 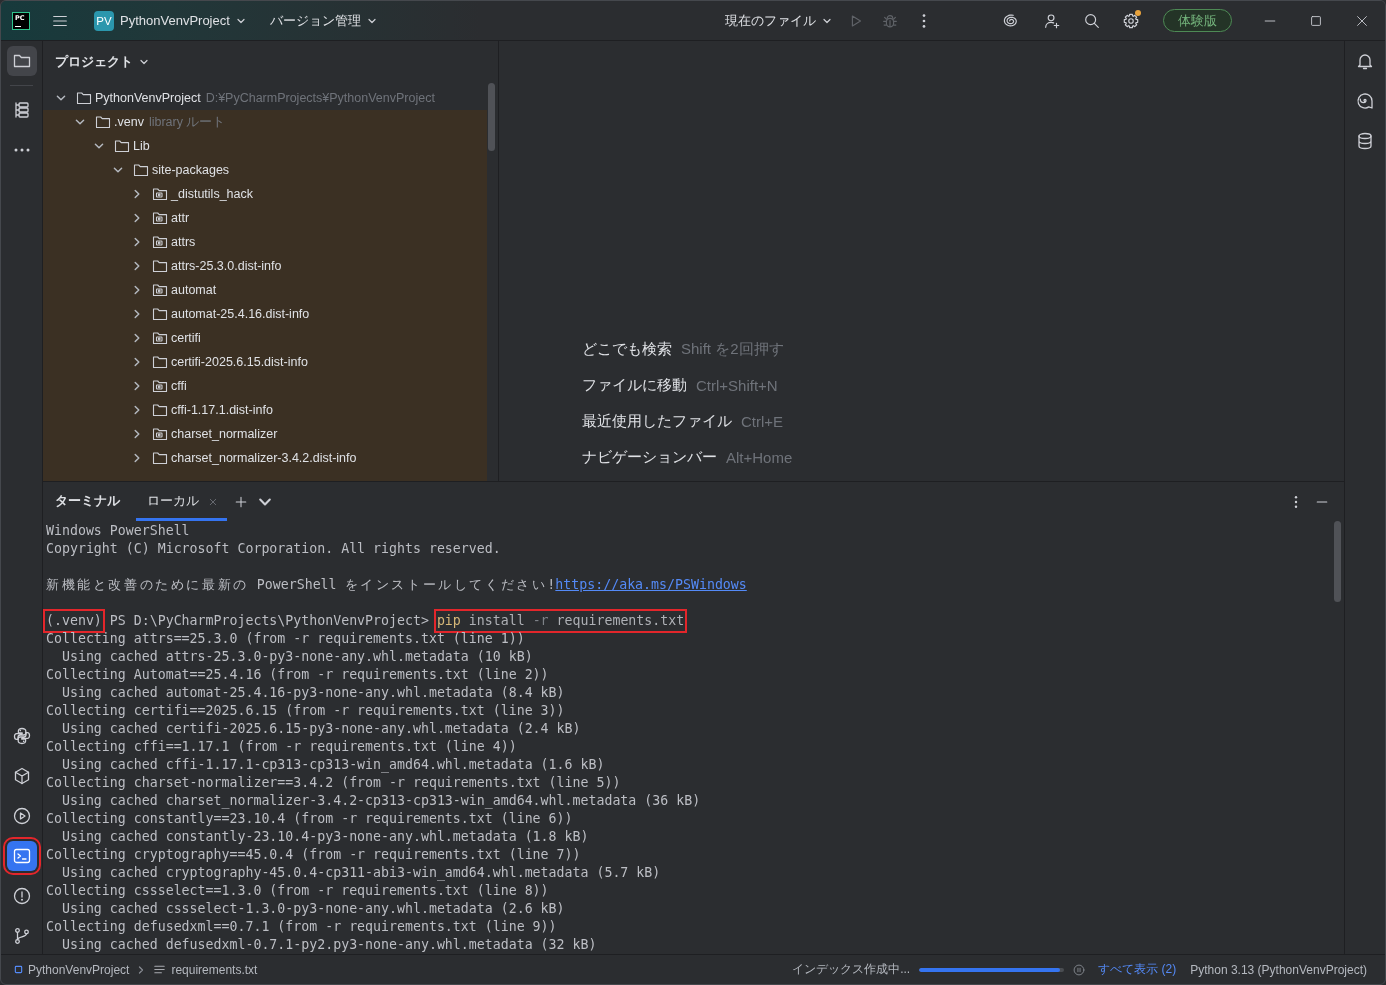 I want to click on tree-item: cffi, so click(x=179, y=386).